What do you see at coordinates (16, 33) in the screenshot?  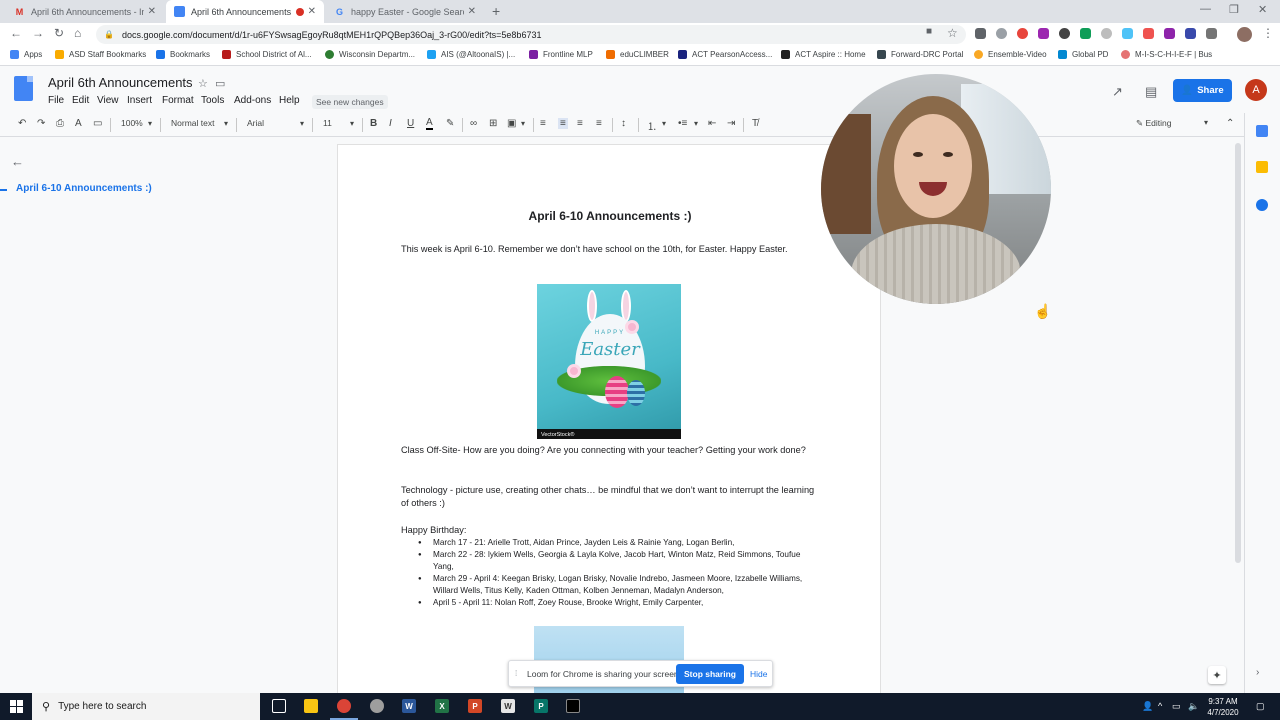 I see `back-icon: ←` at bounding box center [16, 33].